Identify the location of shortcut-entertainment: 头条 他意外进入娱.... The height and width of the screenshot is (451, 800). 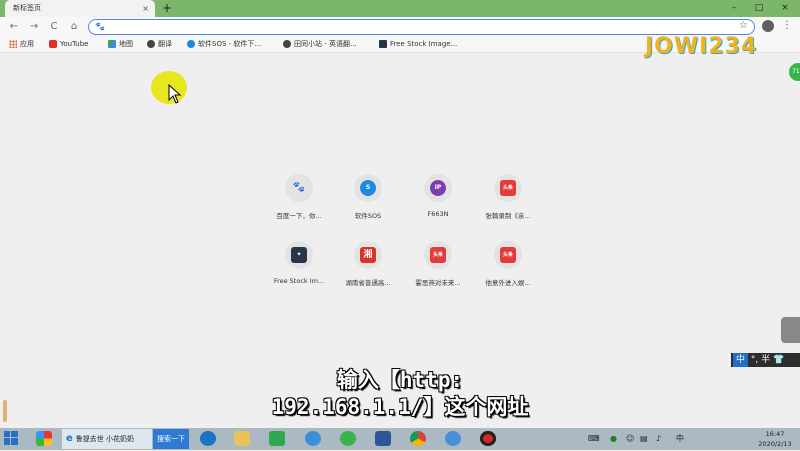
(508, 266).